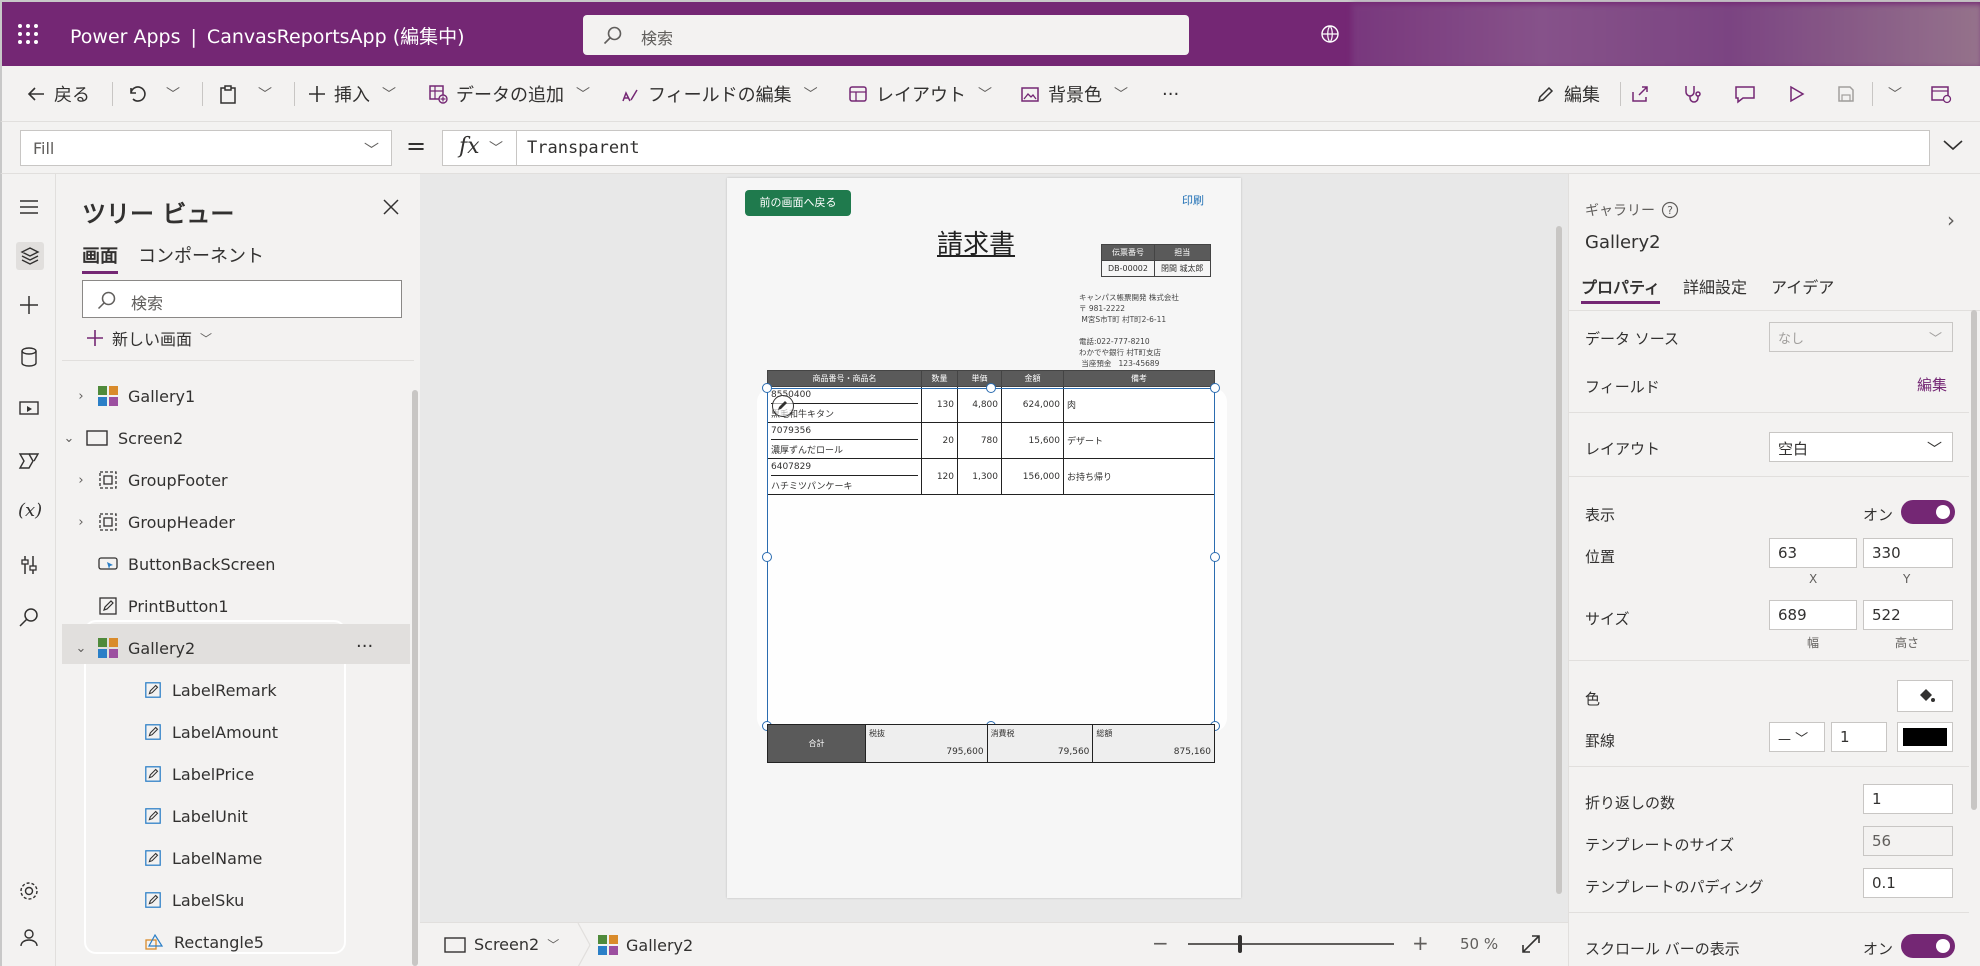  I want to click on edit-template-icon, so click(783, 406).